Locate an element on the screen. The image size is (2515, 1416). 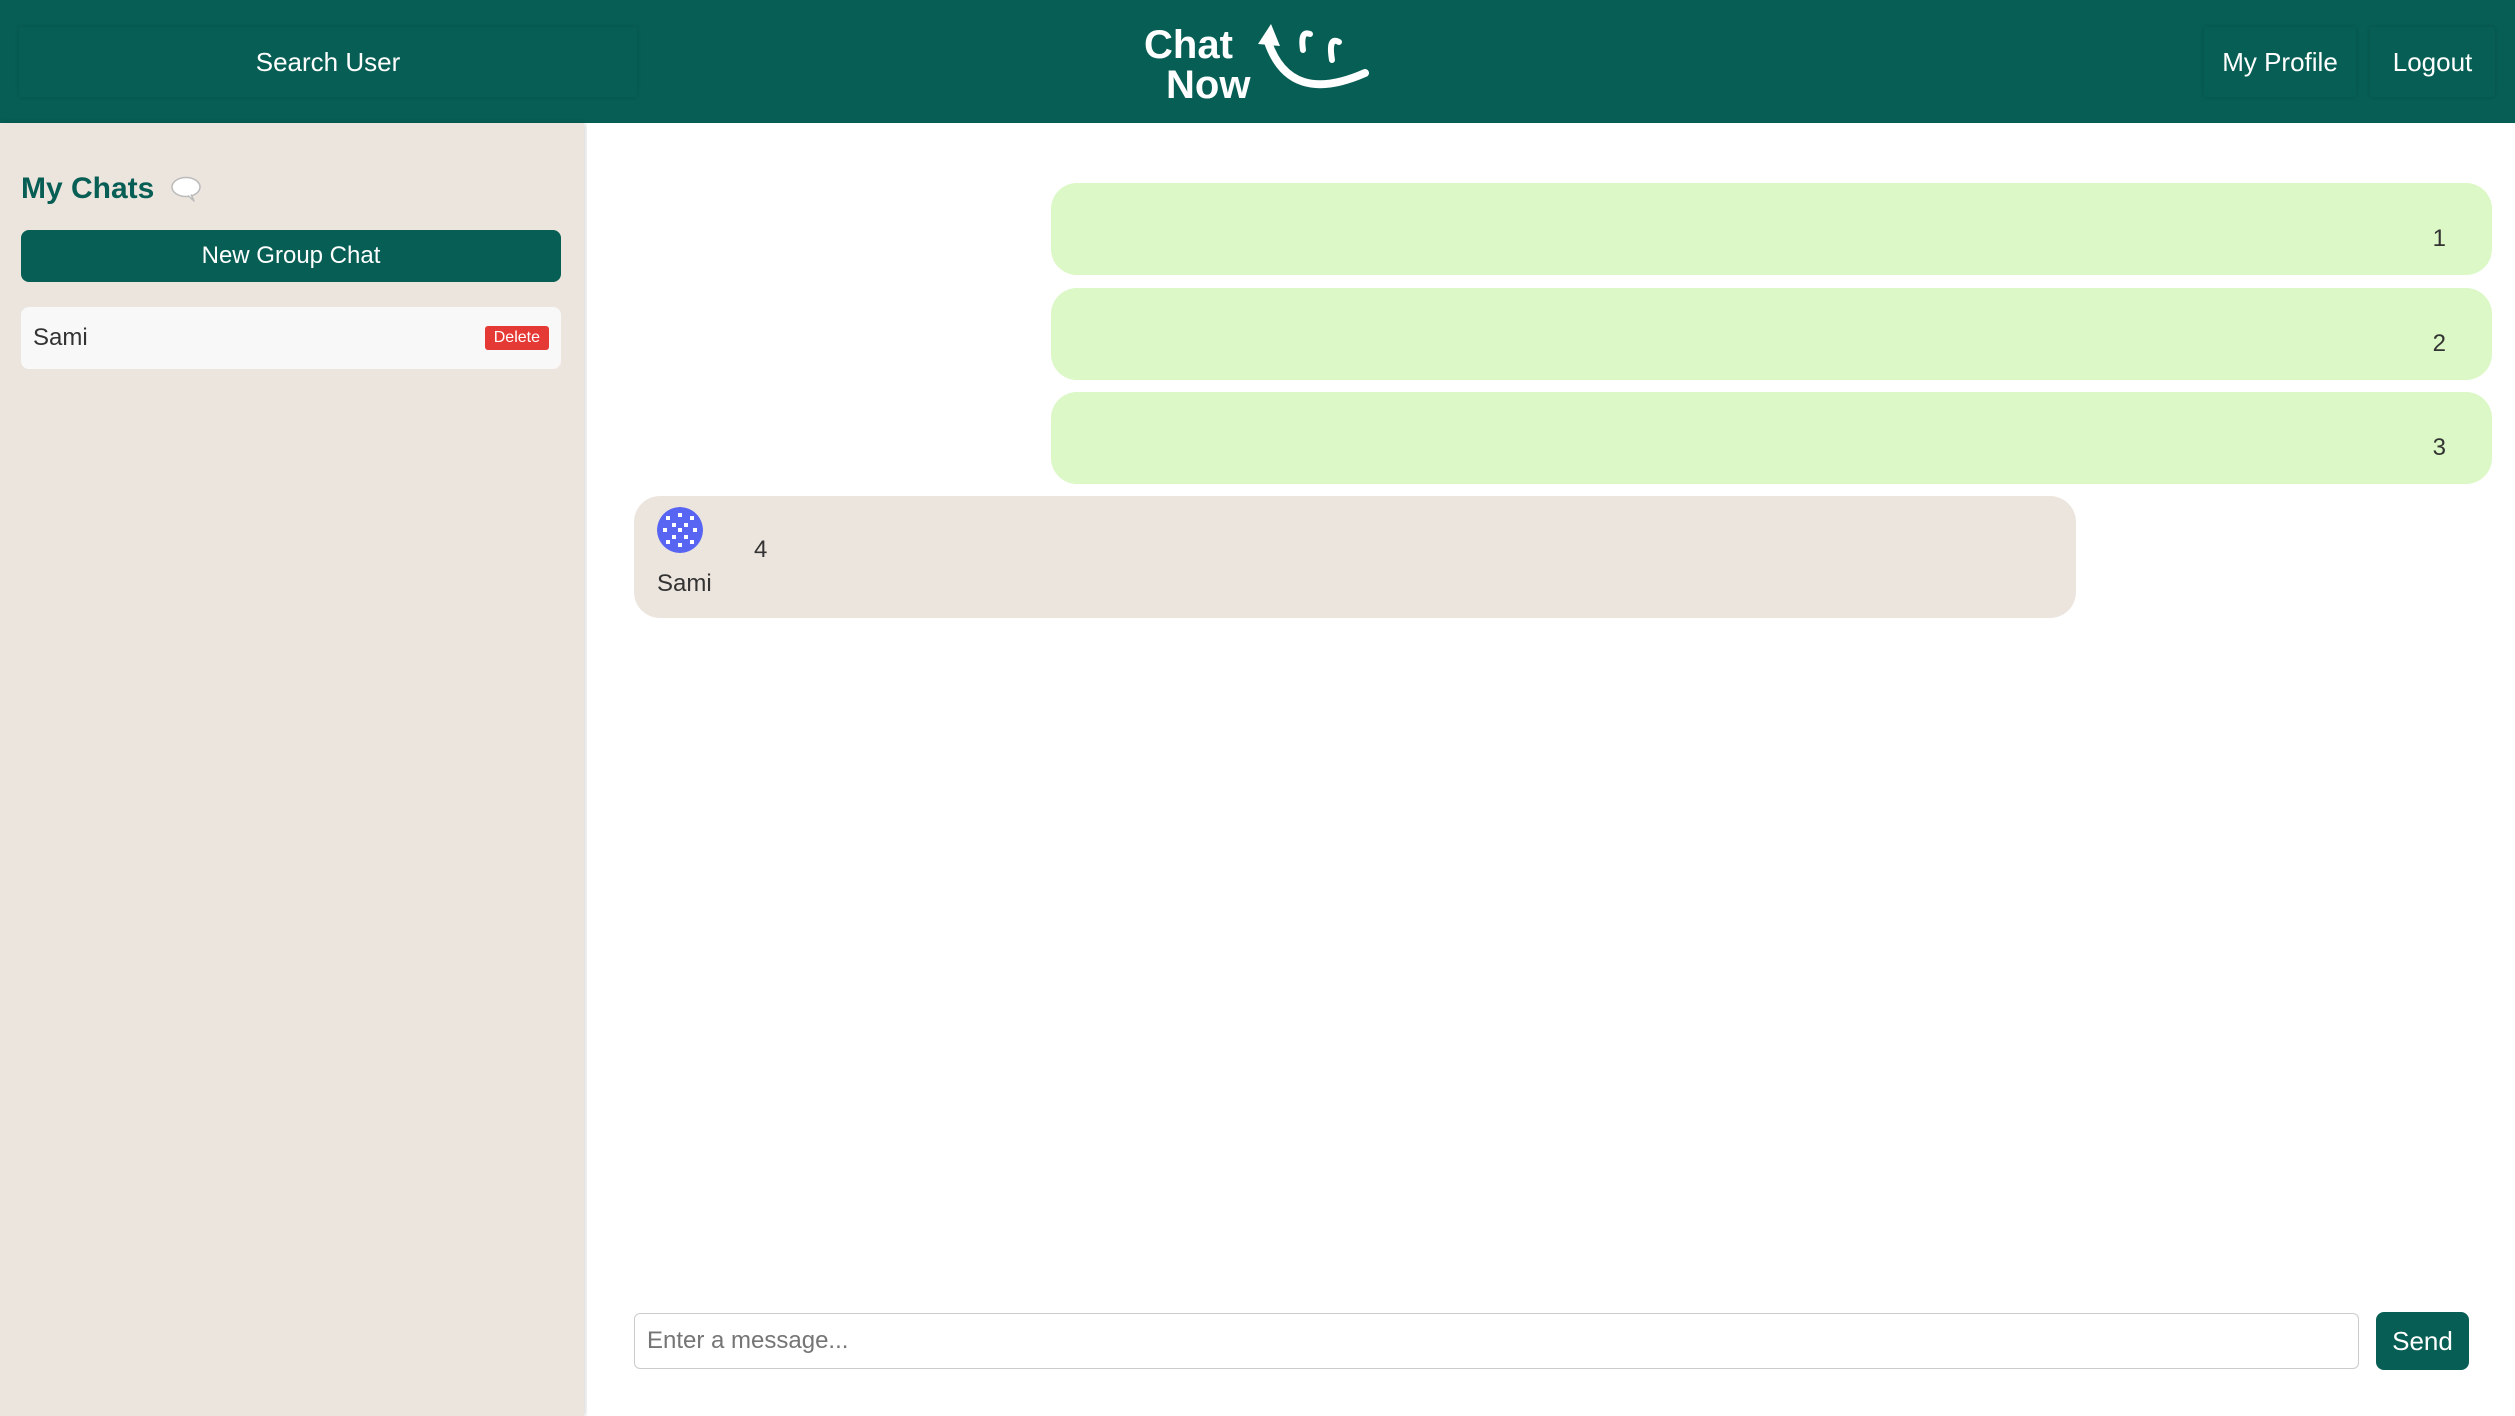
search-user-button: Search User is located at coordinates (328, 62).